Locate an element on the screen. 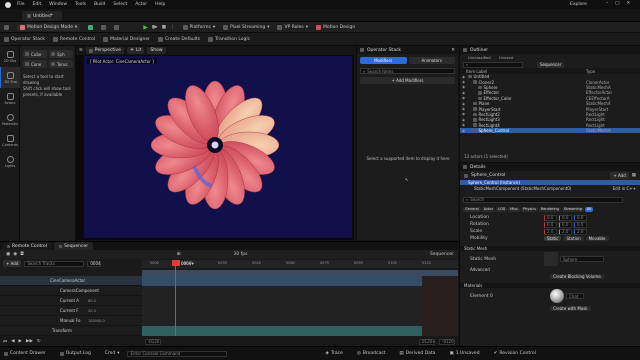 The image size is (640, 360). rotation-z: 0.0 is located at coordinates (580, 224).